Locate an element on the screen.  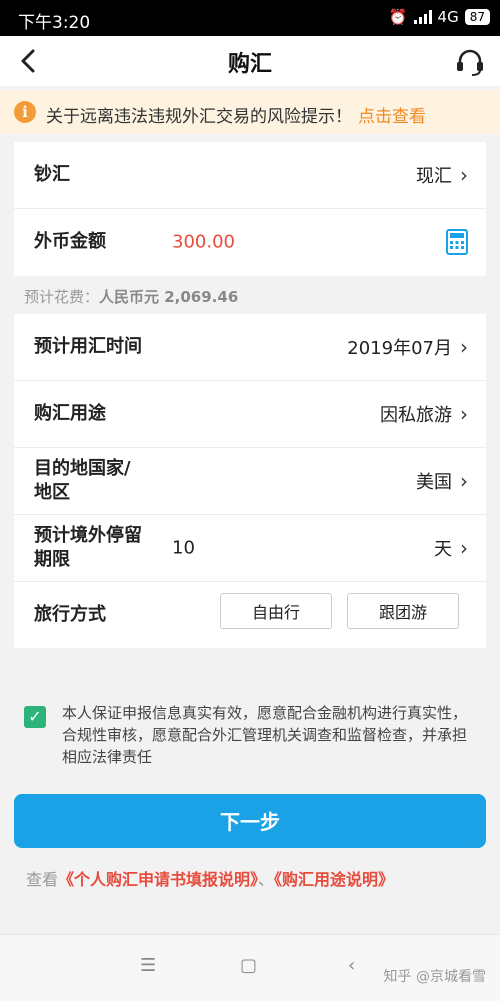
stay-period-row: 预计境外停留 期限 10 天 › is located at coordinates (250, 548).